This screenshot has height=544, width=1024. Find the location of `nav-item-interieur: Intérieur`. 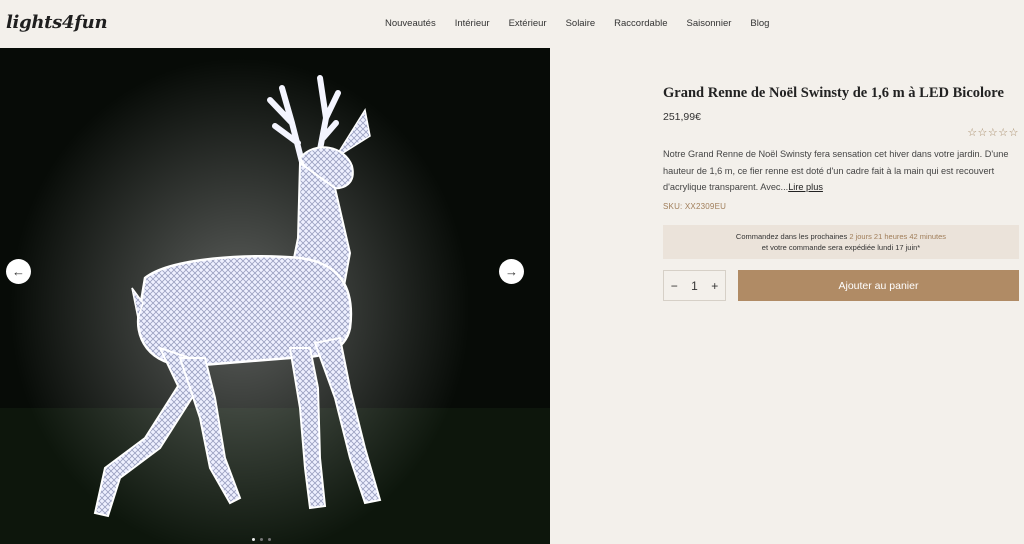

nav-item-interieur: Intérieur is located at coordinates (472, 23).